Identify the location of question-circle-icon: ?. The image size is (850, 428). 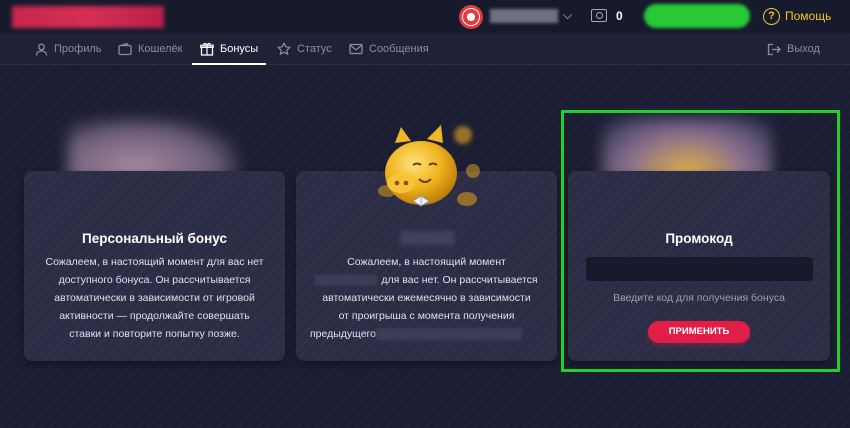
(771, 16).